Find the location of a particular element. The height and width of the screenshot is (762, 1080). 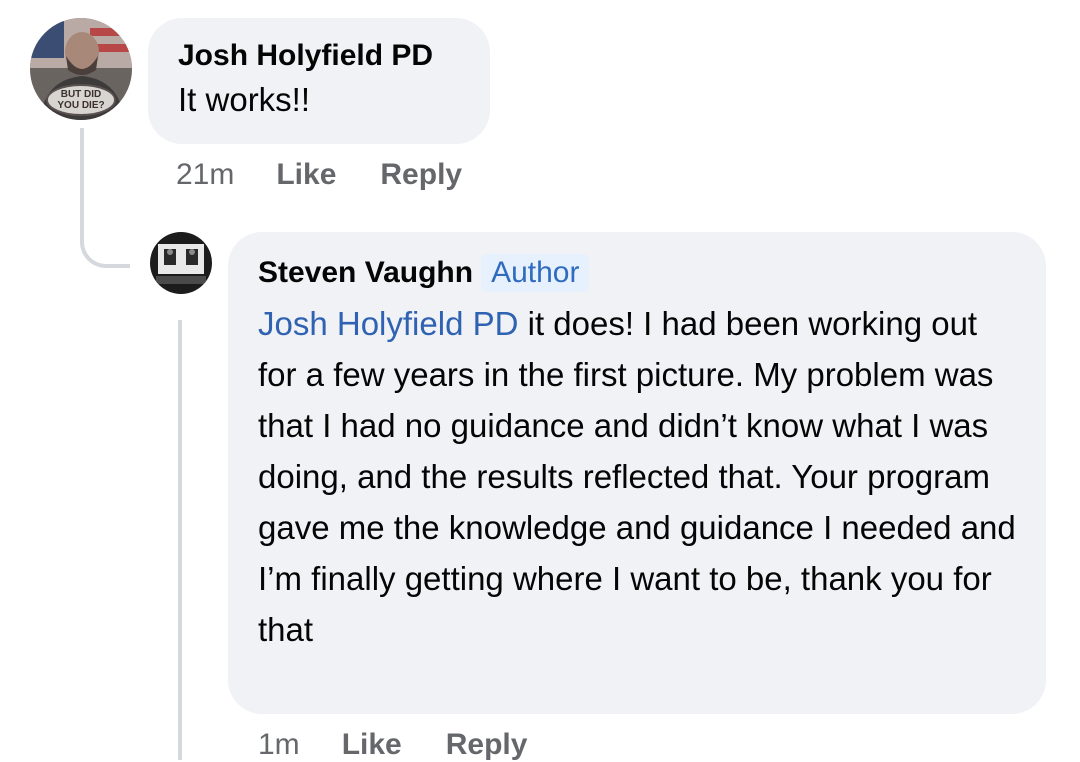

comment-author-name: Josh Holyfield PD is located at coordinates (334, 56).